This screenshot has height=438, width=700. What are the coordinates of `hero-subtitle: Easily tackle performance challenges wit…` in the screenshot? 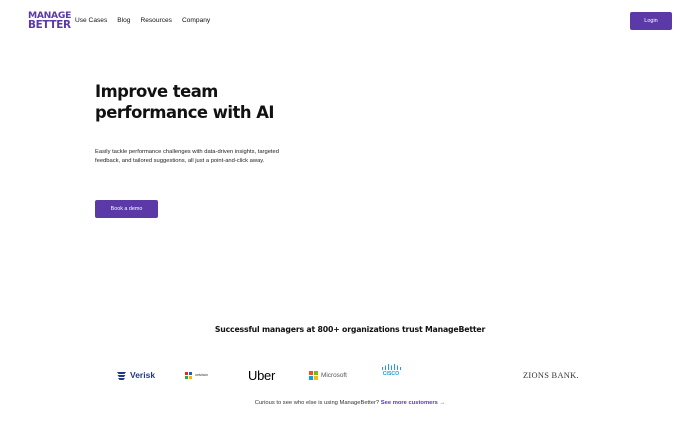 It's located at (187, 156).